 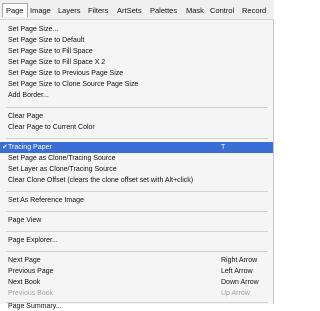 What do you see at coordinates (15, 10) in the screenshot?
I see `menu-page: Page` at bounding box center [15, 10].